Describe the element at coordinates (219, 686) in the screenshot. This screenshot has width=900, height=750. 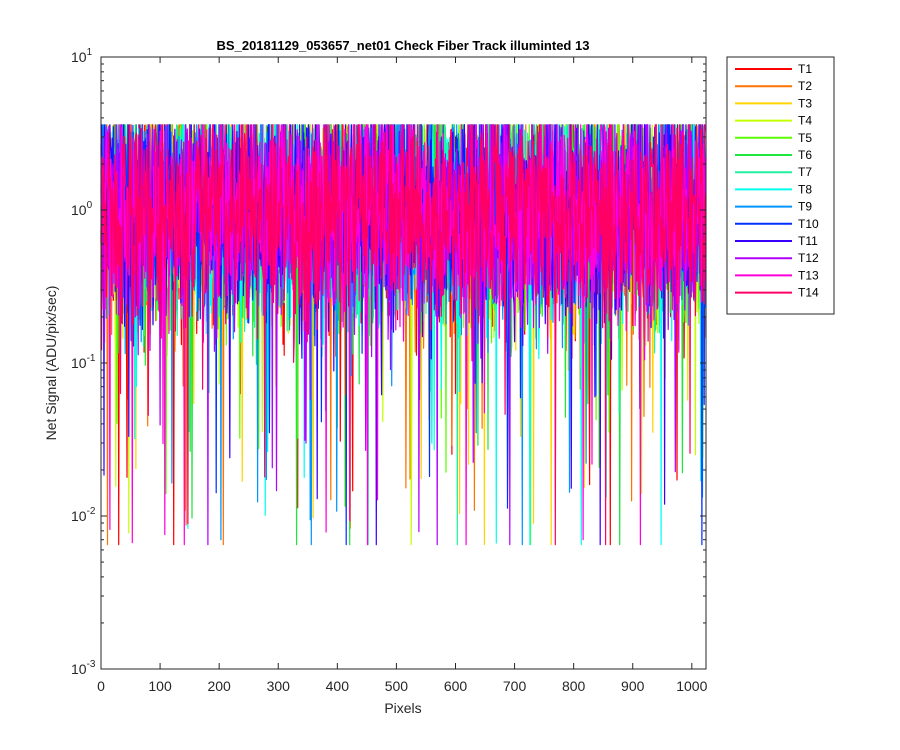
I see `x-tick-label: 200` at that location.